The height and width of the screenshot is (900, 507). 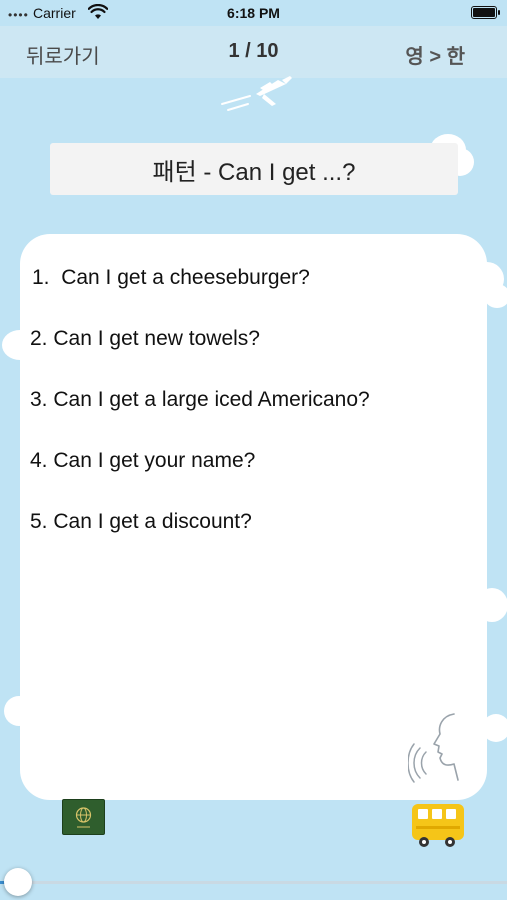 What do you see at coordinates (254, 169) in the screenshot?
I see `pattern-title: 패턴 - Can I get ...?` at bounding box center [254, 169].